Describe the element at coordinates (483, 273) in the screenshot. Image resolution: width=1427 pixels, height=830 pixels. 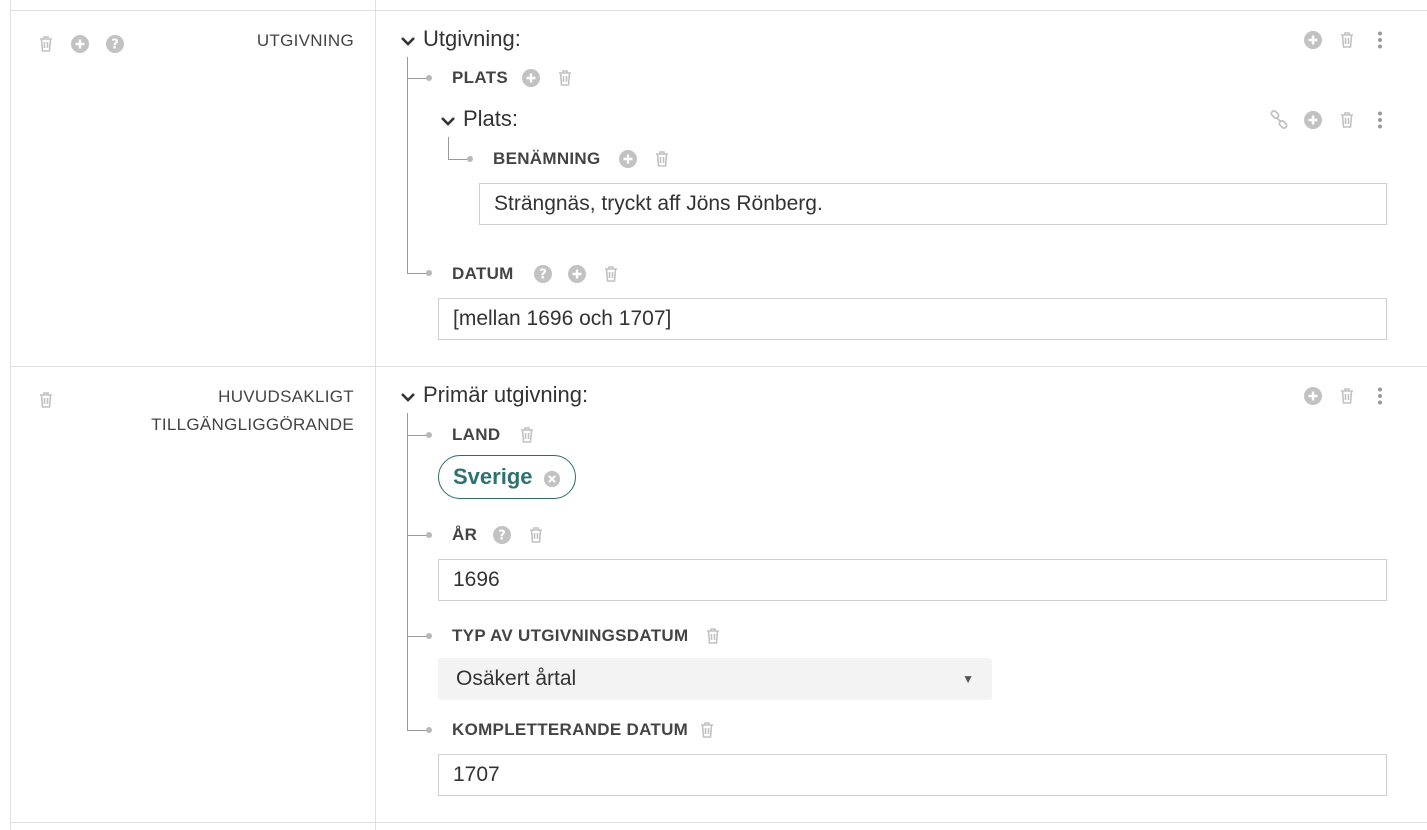
I see `field-label: DATUM` at that location.